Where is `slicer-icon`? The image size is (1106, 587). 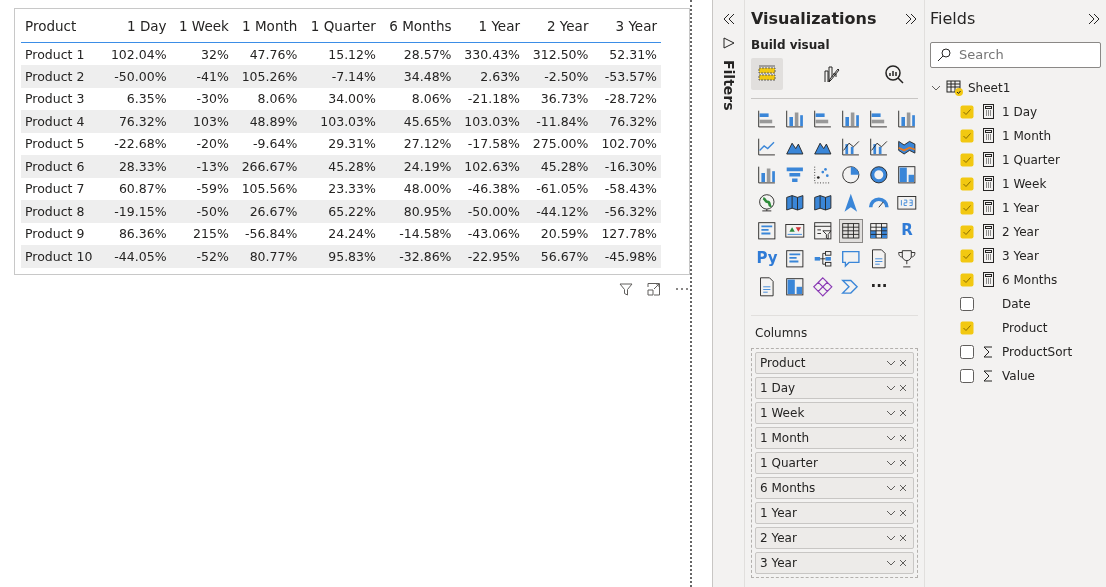
slicer-icon is located at coordinates (823, 230).